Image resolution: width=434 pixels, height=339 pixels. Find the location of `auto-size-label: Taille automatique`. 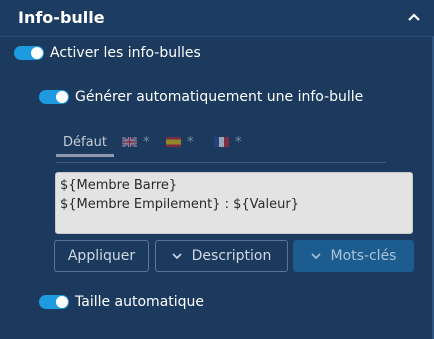

auto-size-label: Taille automatique is located at coordinates (140, 302).